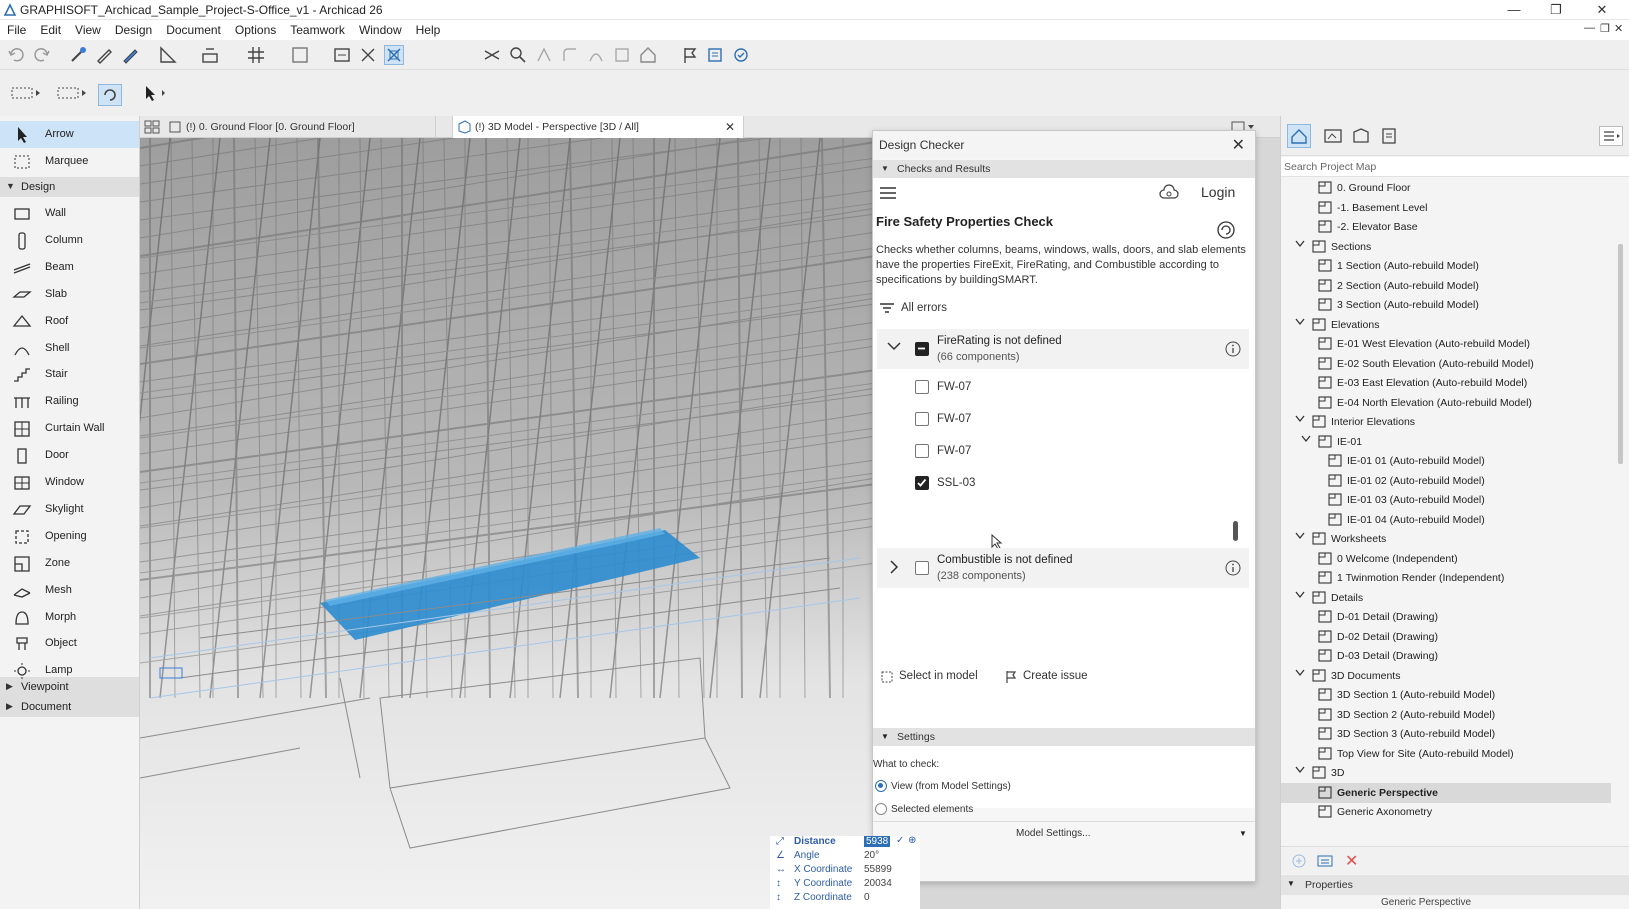 Image resolution: width=1629 pixels, height=909 pixels. Describe the element at coordinates (1446, 812) in the screenshot. I see `project-map-item: Generic Axonometry` at that location.